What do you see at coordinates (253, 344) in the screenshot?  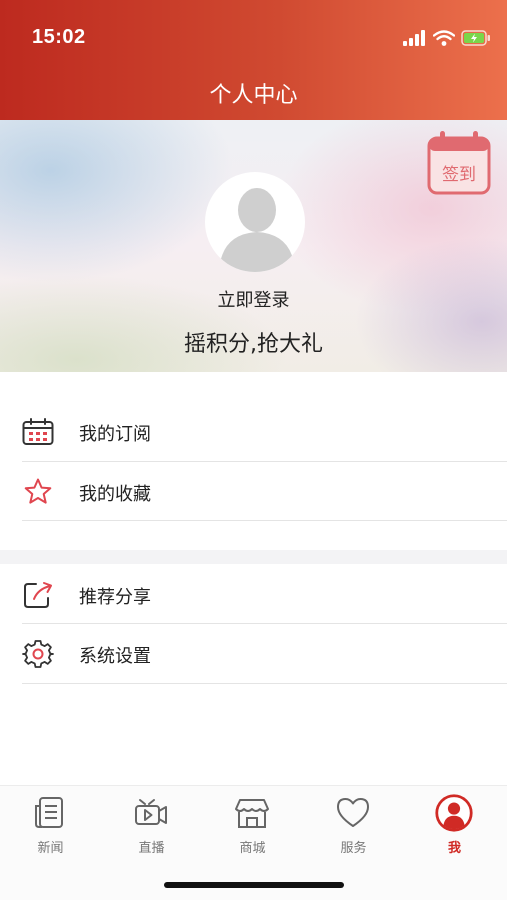 I see `points-slogan: 摇积分,抢大礼` at bounding box center [253, 344].